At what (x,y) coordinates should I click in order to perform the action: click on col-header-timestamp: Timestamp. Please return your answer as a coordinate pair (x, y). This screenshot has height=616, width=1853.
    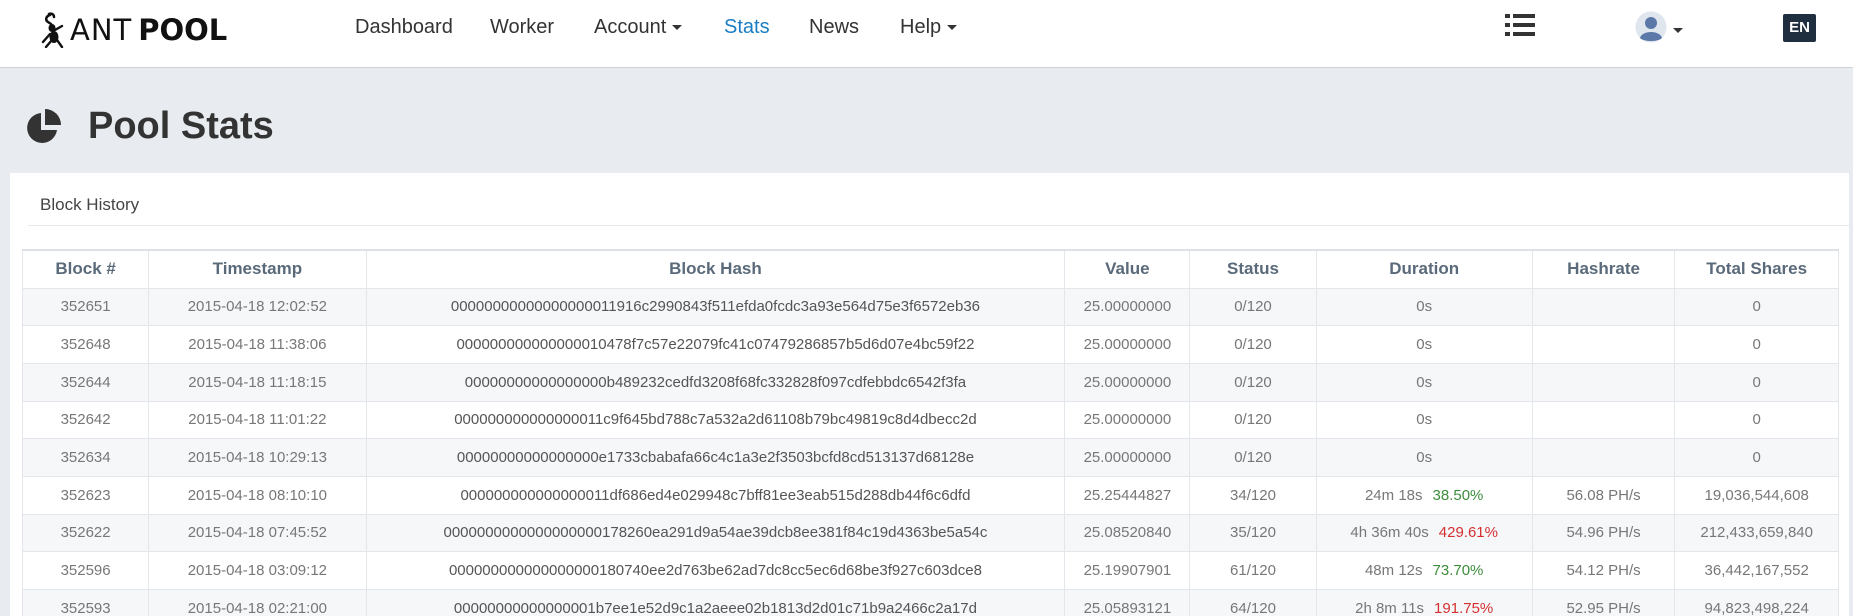
    Looking at the image, I should click on (257, 269).